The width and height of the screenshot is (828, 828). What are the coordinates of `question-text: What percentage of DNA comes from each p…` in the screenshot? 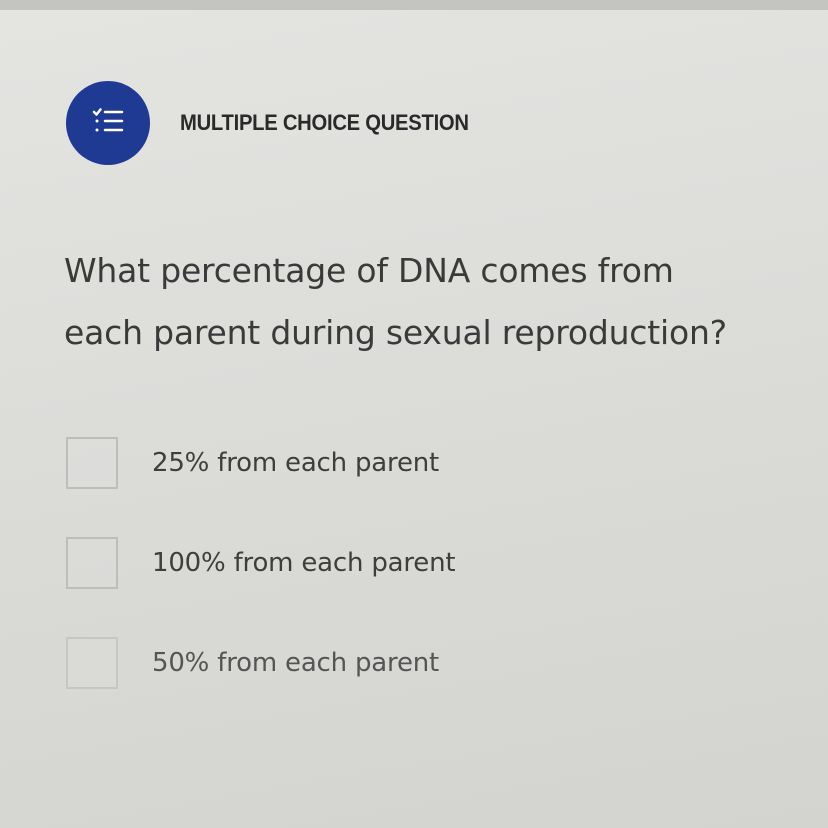 It's located at (424, 302).